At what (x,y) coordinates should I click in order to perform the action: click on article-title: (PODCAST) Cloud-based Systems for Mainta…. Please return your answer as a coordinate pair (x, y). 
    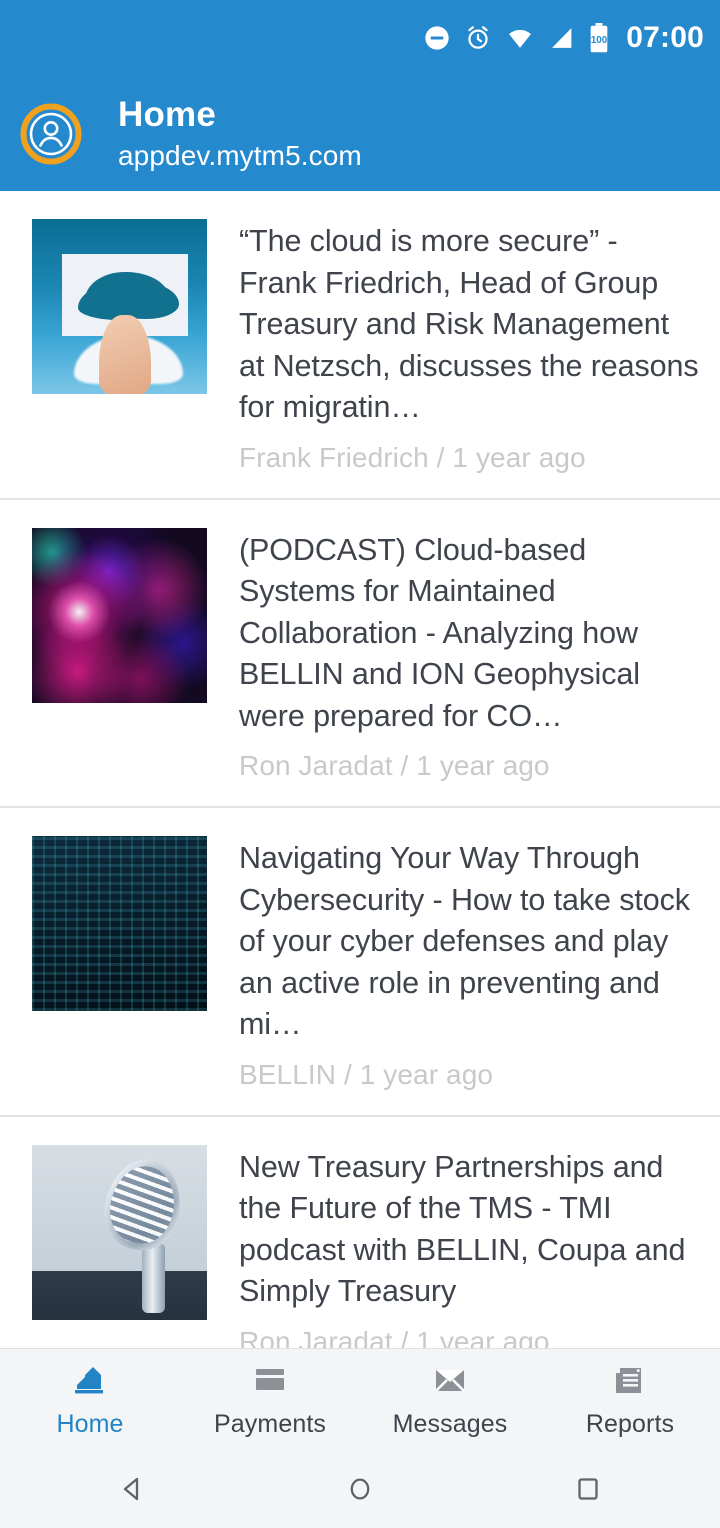
    Looking at the image, I should click on (469, 634).